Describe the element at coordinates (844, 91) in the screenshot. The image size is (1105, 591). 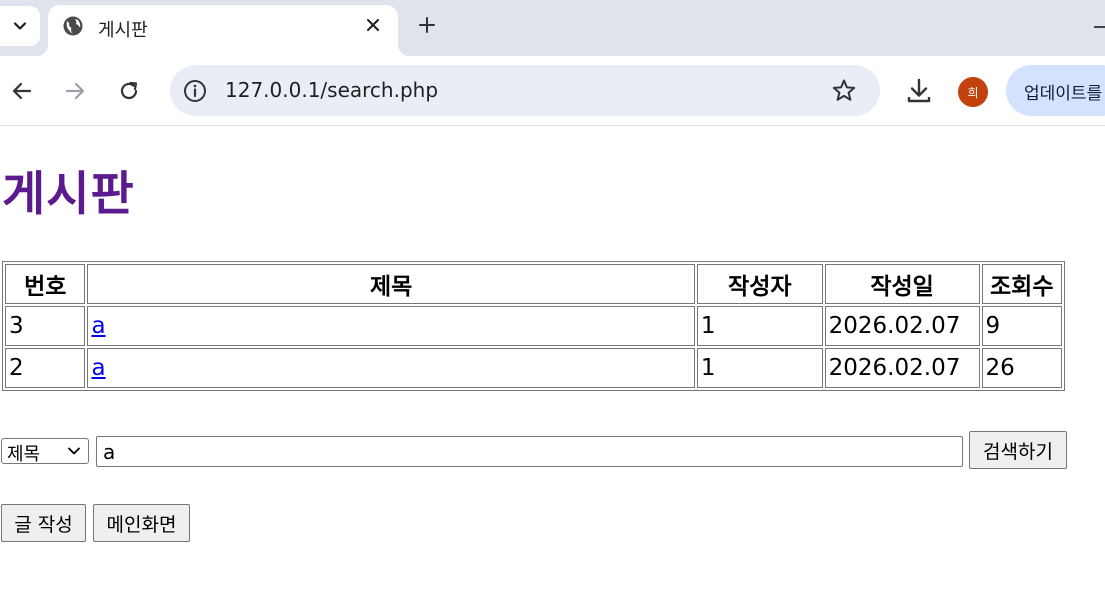
I see `bookmark-star-icon` at that location.